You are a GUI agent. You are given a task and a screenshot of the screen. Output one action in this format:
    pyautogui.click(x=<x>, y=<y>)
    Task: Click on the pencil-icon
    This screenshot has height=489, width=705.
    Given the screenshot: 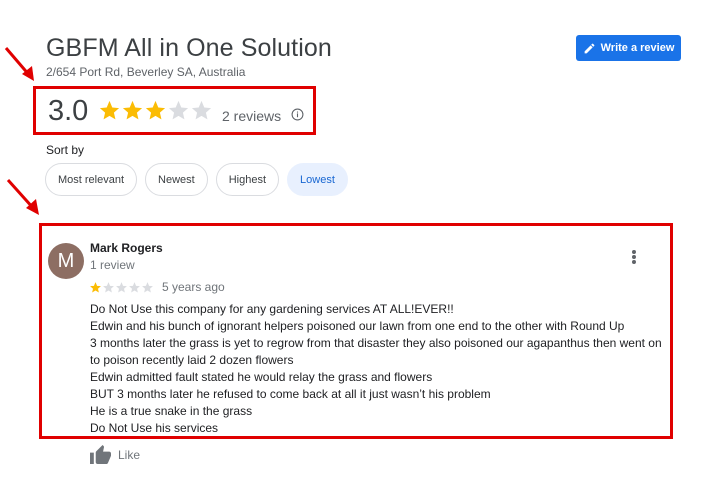 What is the action you would take?
    pyautogui.click(x=589, y=48)
    